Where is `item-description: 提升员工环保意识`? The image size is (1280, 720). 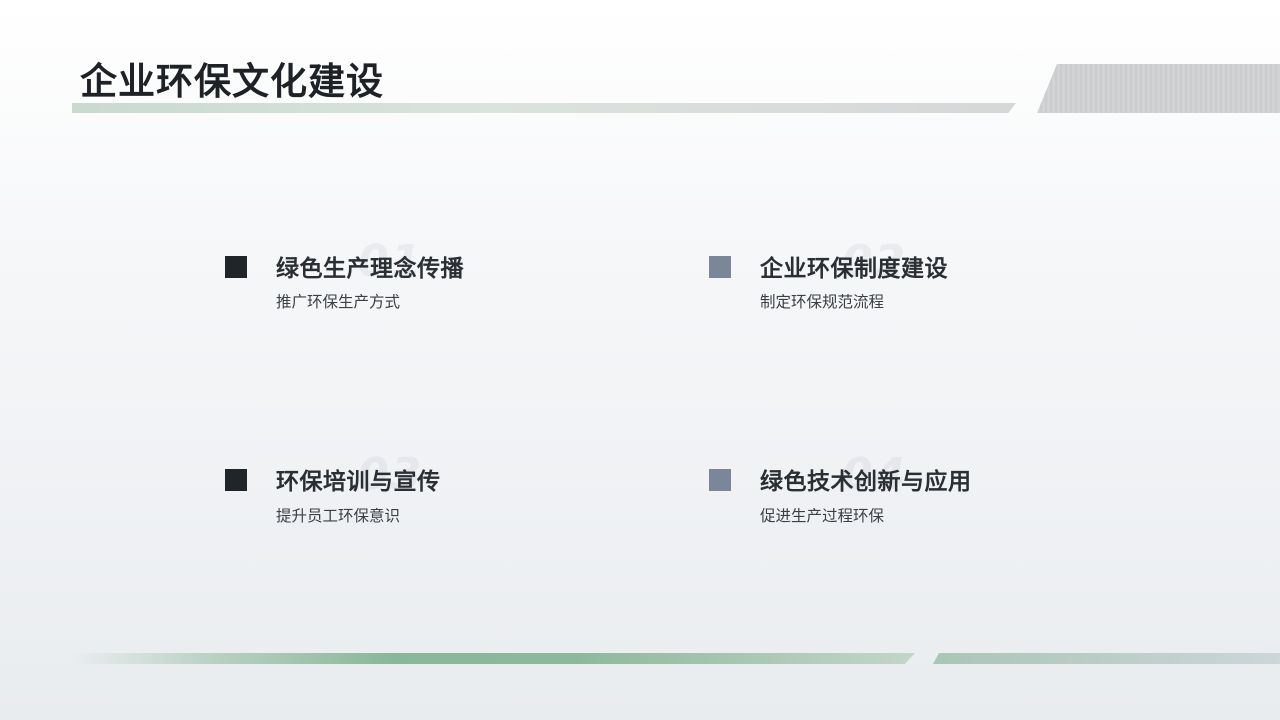 item-description: 提升员工环保意识 is located at coordinates (338, 516).